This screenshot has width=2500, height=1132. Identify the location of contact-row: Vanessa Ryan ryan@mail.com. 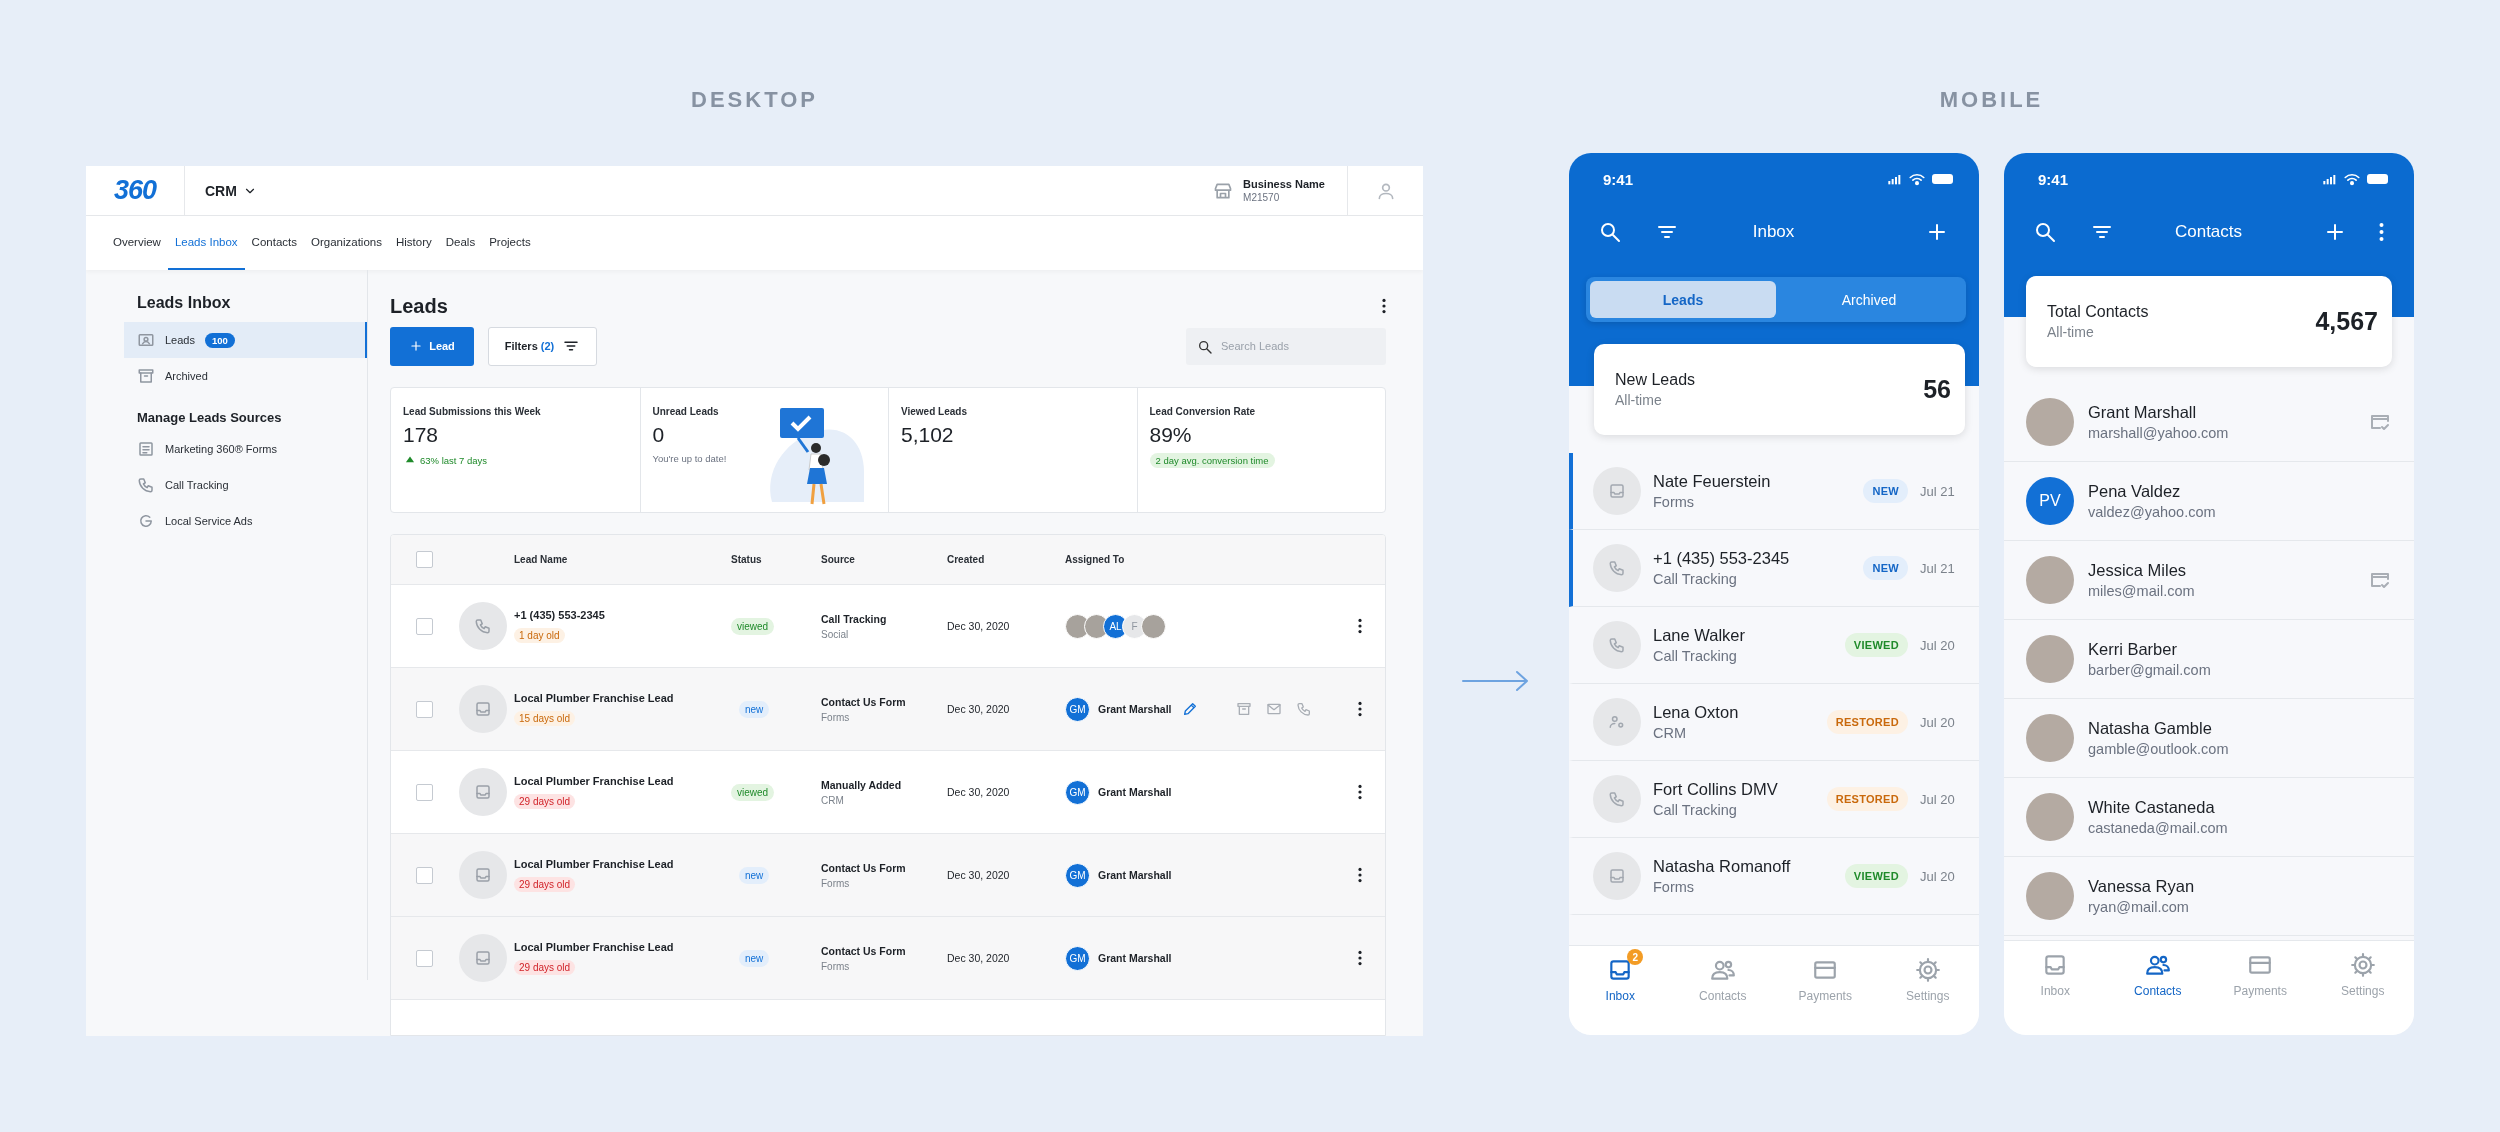
(2209, 896).